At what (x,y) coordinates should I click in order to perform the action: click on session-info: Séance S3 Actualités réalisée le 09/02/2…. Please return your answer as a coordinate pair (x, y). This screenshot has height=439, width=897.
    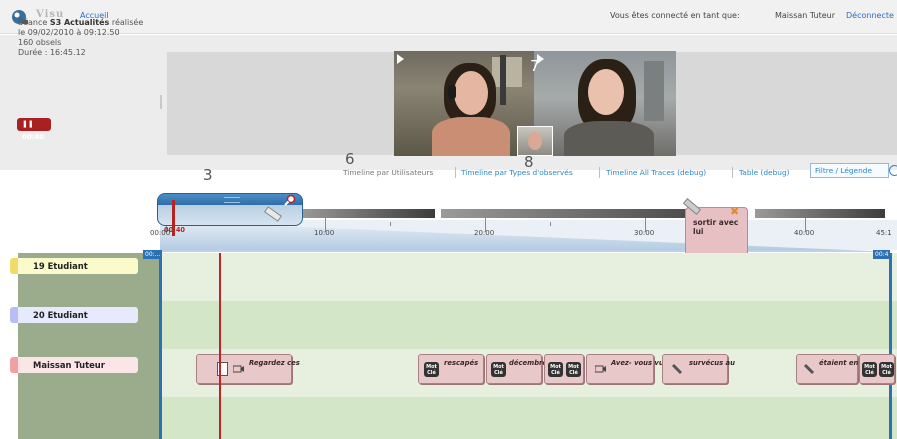
    Looking at the image, I should click on (92, 38).